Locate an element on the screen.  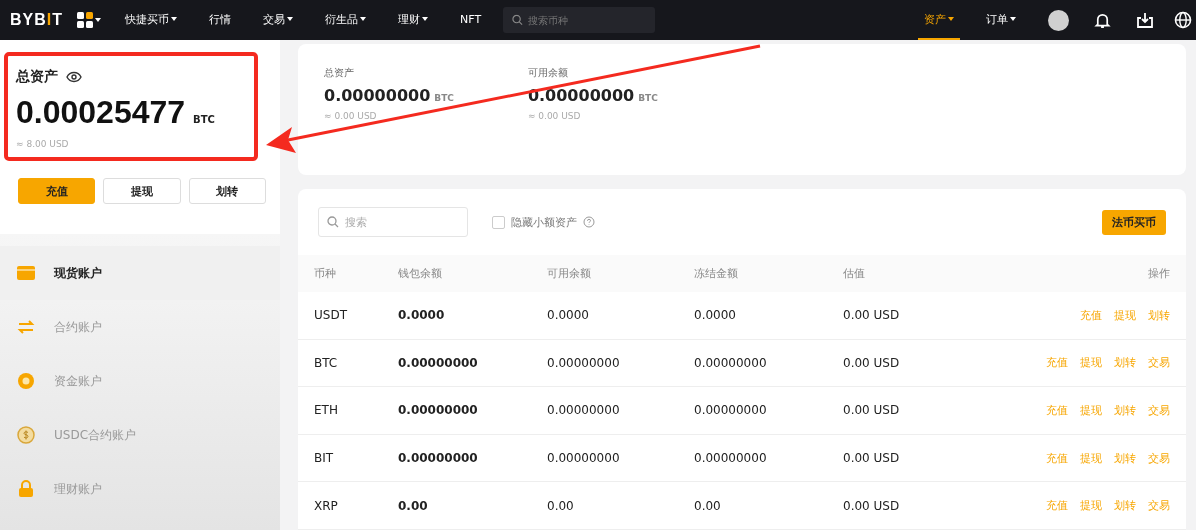
search-field: 搜索 is located at coordinates (393, 222).